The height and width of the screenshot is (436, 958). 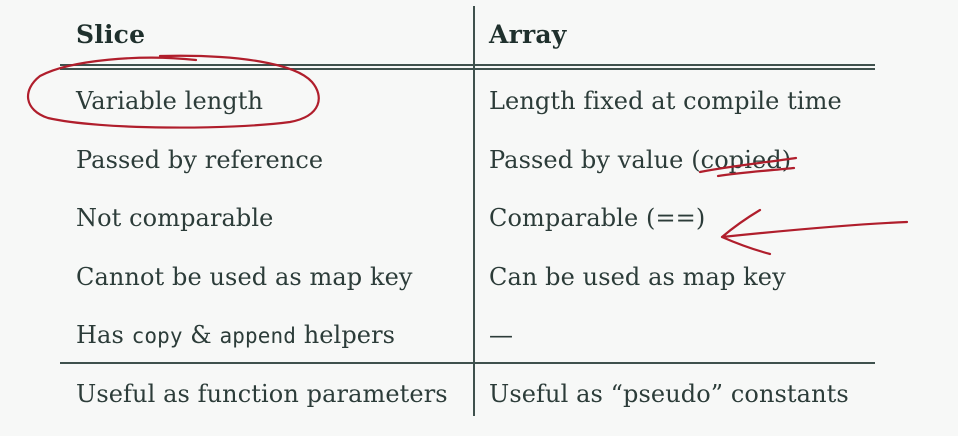 I want to click on circle-around-variable-length, so click(x=173, y=91).